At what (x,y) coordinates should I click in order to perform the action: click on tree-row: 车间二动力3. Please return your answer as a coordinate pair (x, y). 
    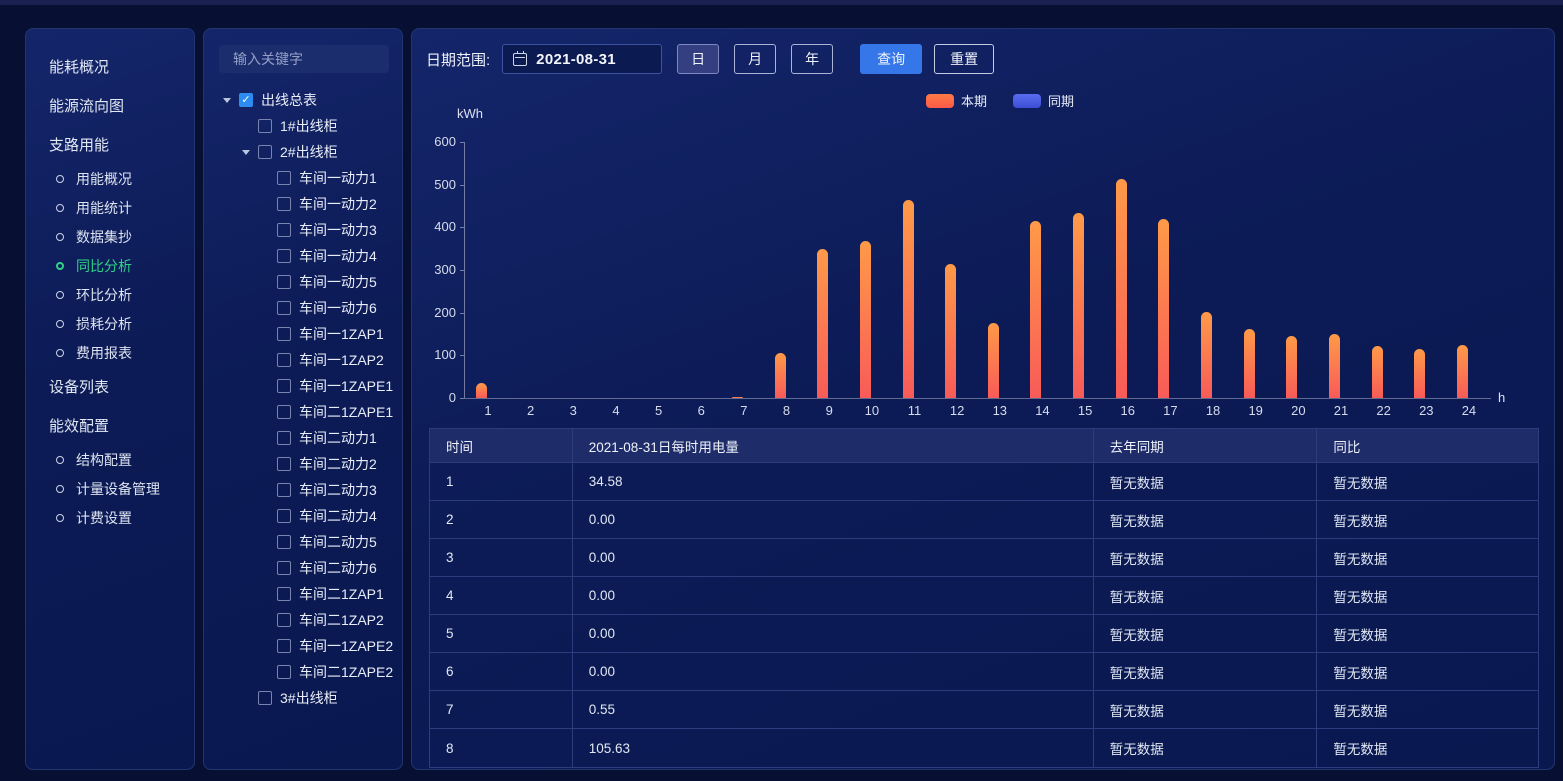
    Looking at the image, I should click on (303, 490).